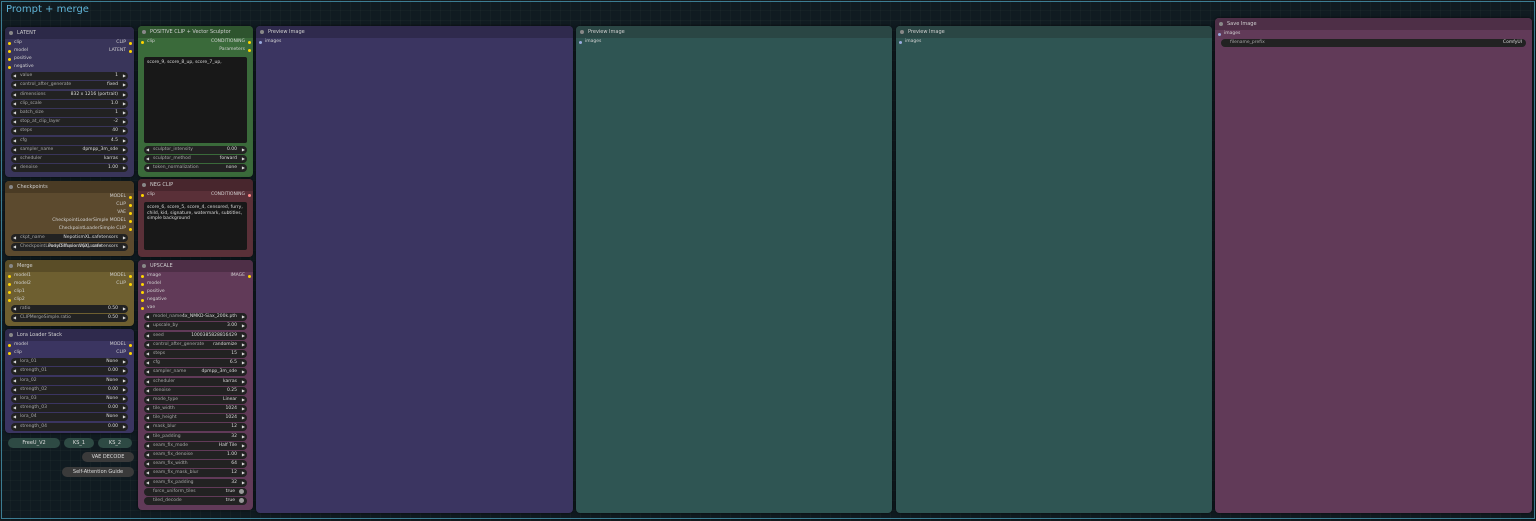 Image resolution: width=1536 pixels, height=521 pixels. I want to click on widget-mask-blur: mask_blur 12, so click(195, 427).